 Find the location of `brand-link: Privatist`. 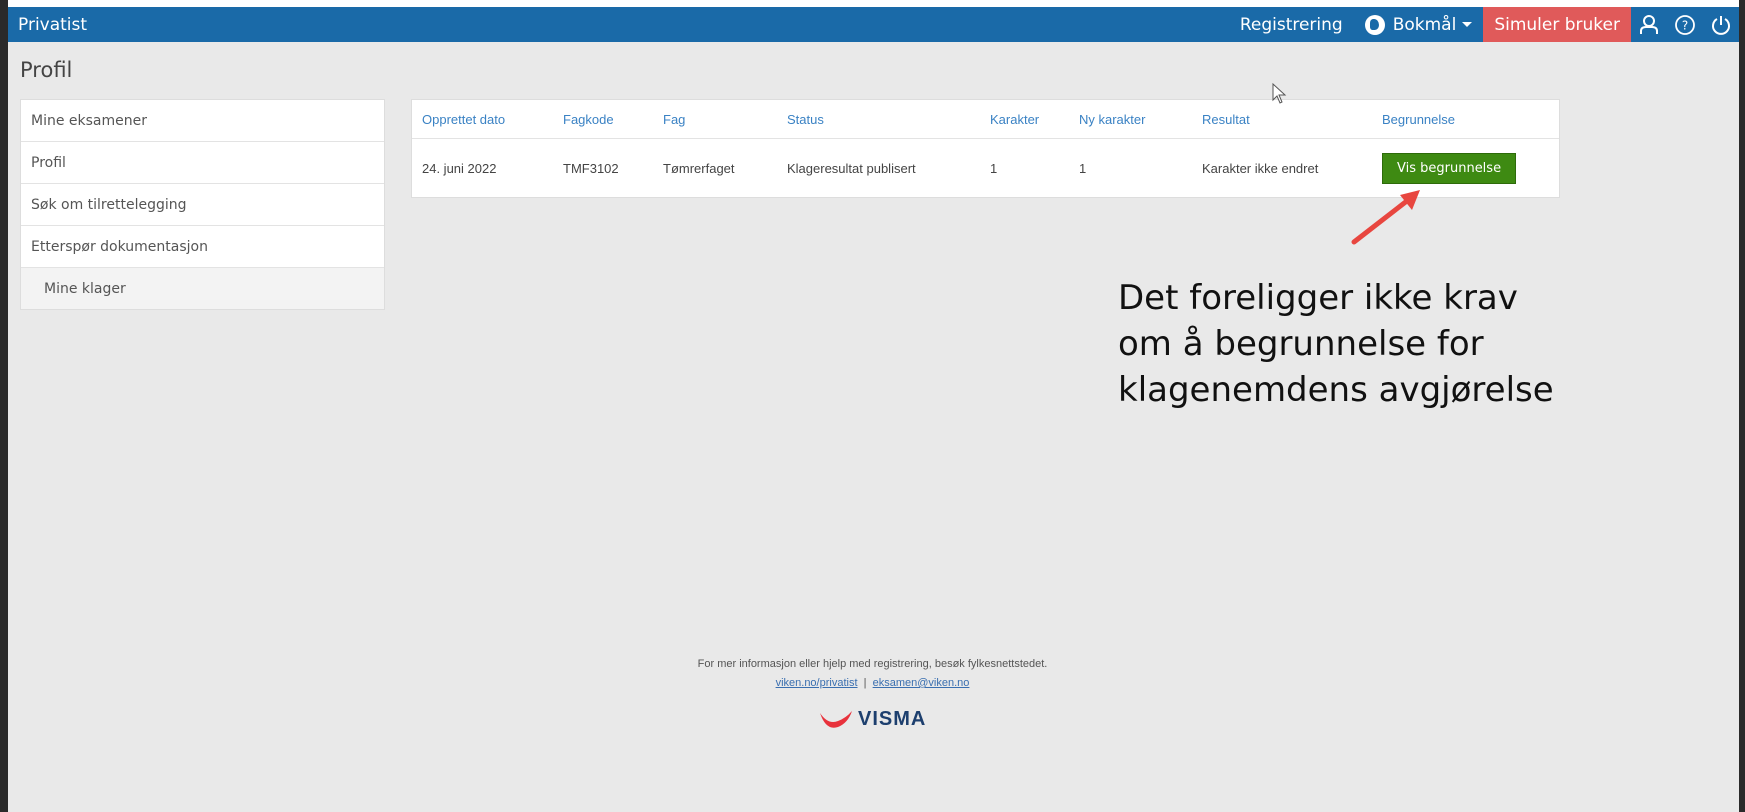

brand-link: Privatist is located at coordinates (47, 25).